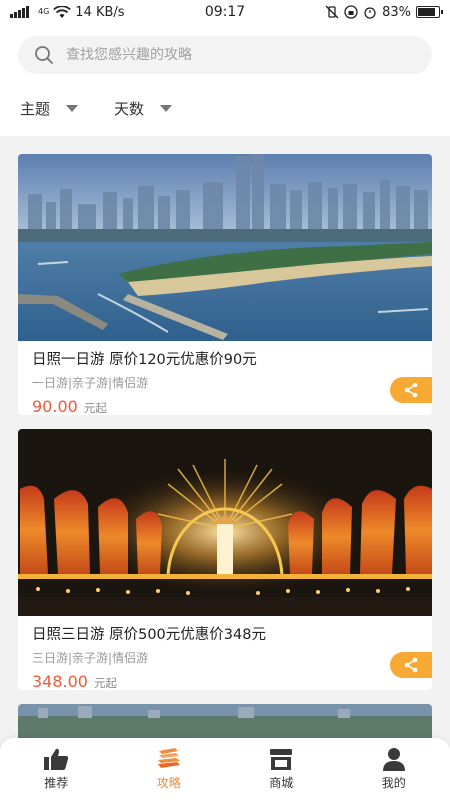  I want to click on filter-days-label: 天数, so click(129, 109).